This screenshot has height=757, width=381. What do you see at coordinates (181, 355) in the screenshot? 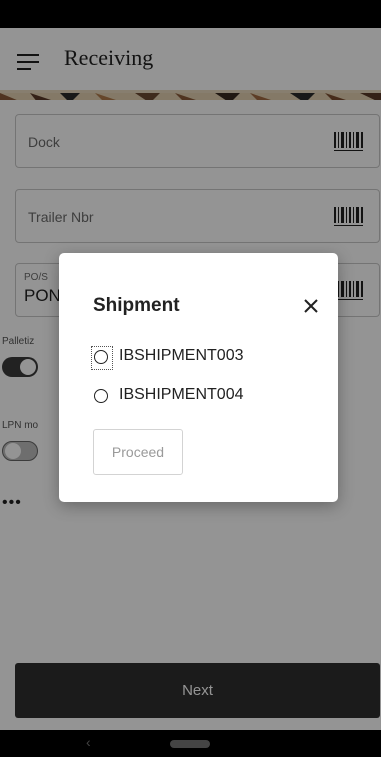
I see `shipment-option-label: IBSHIPMENT003` at bounding box center [181, 355].